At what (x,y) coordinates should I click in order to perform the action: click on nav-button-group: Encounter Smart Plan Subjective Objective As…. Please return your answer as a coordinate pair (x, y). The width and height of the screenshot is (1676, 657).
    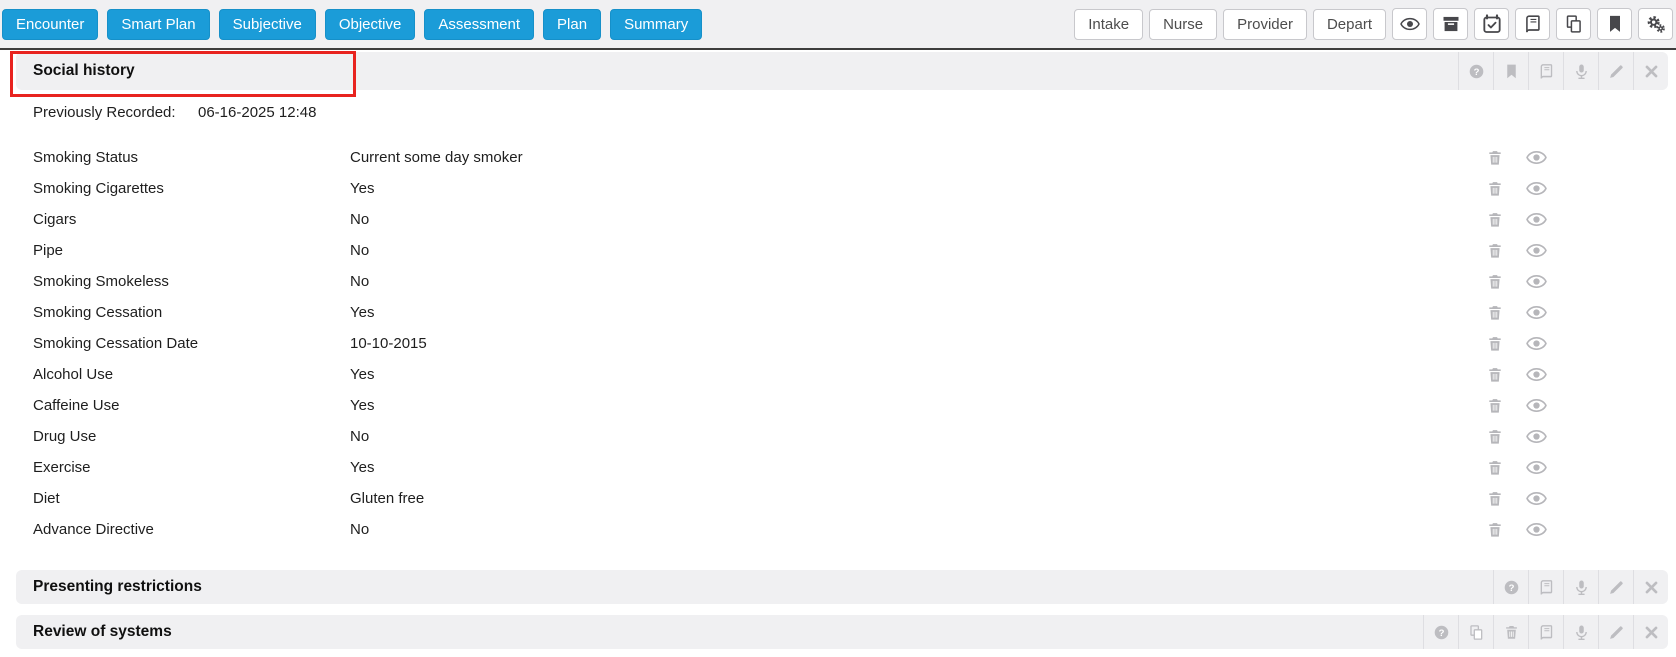
    Looking at the image, I should click on (352, 24).